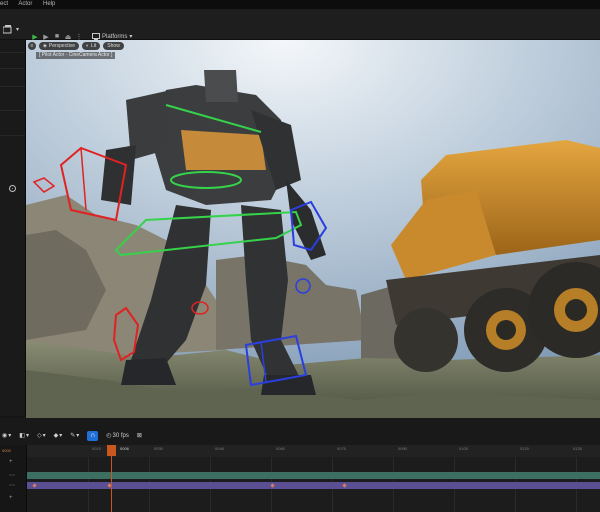  Describe the element at coordinates (341, 448) in the screenshot. I see `ruler-label: 0075` at that location.